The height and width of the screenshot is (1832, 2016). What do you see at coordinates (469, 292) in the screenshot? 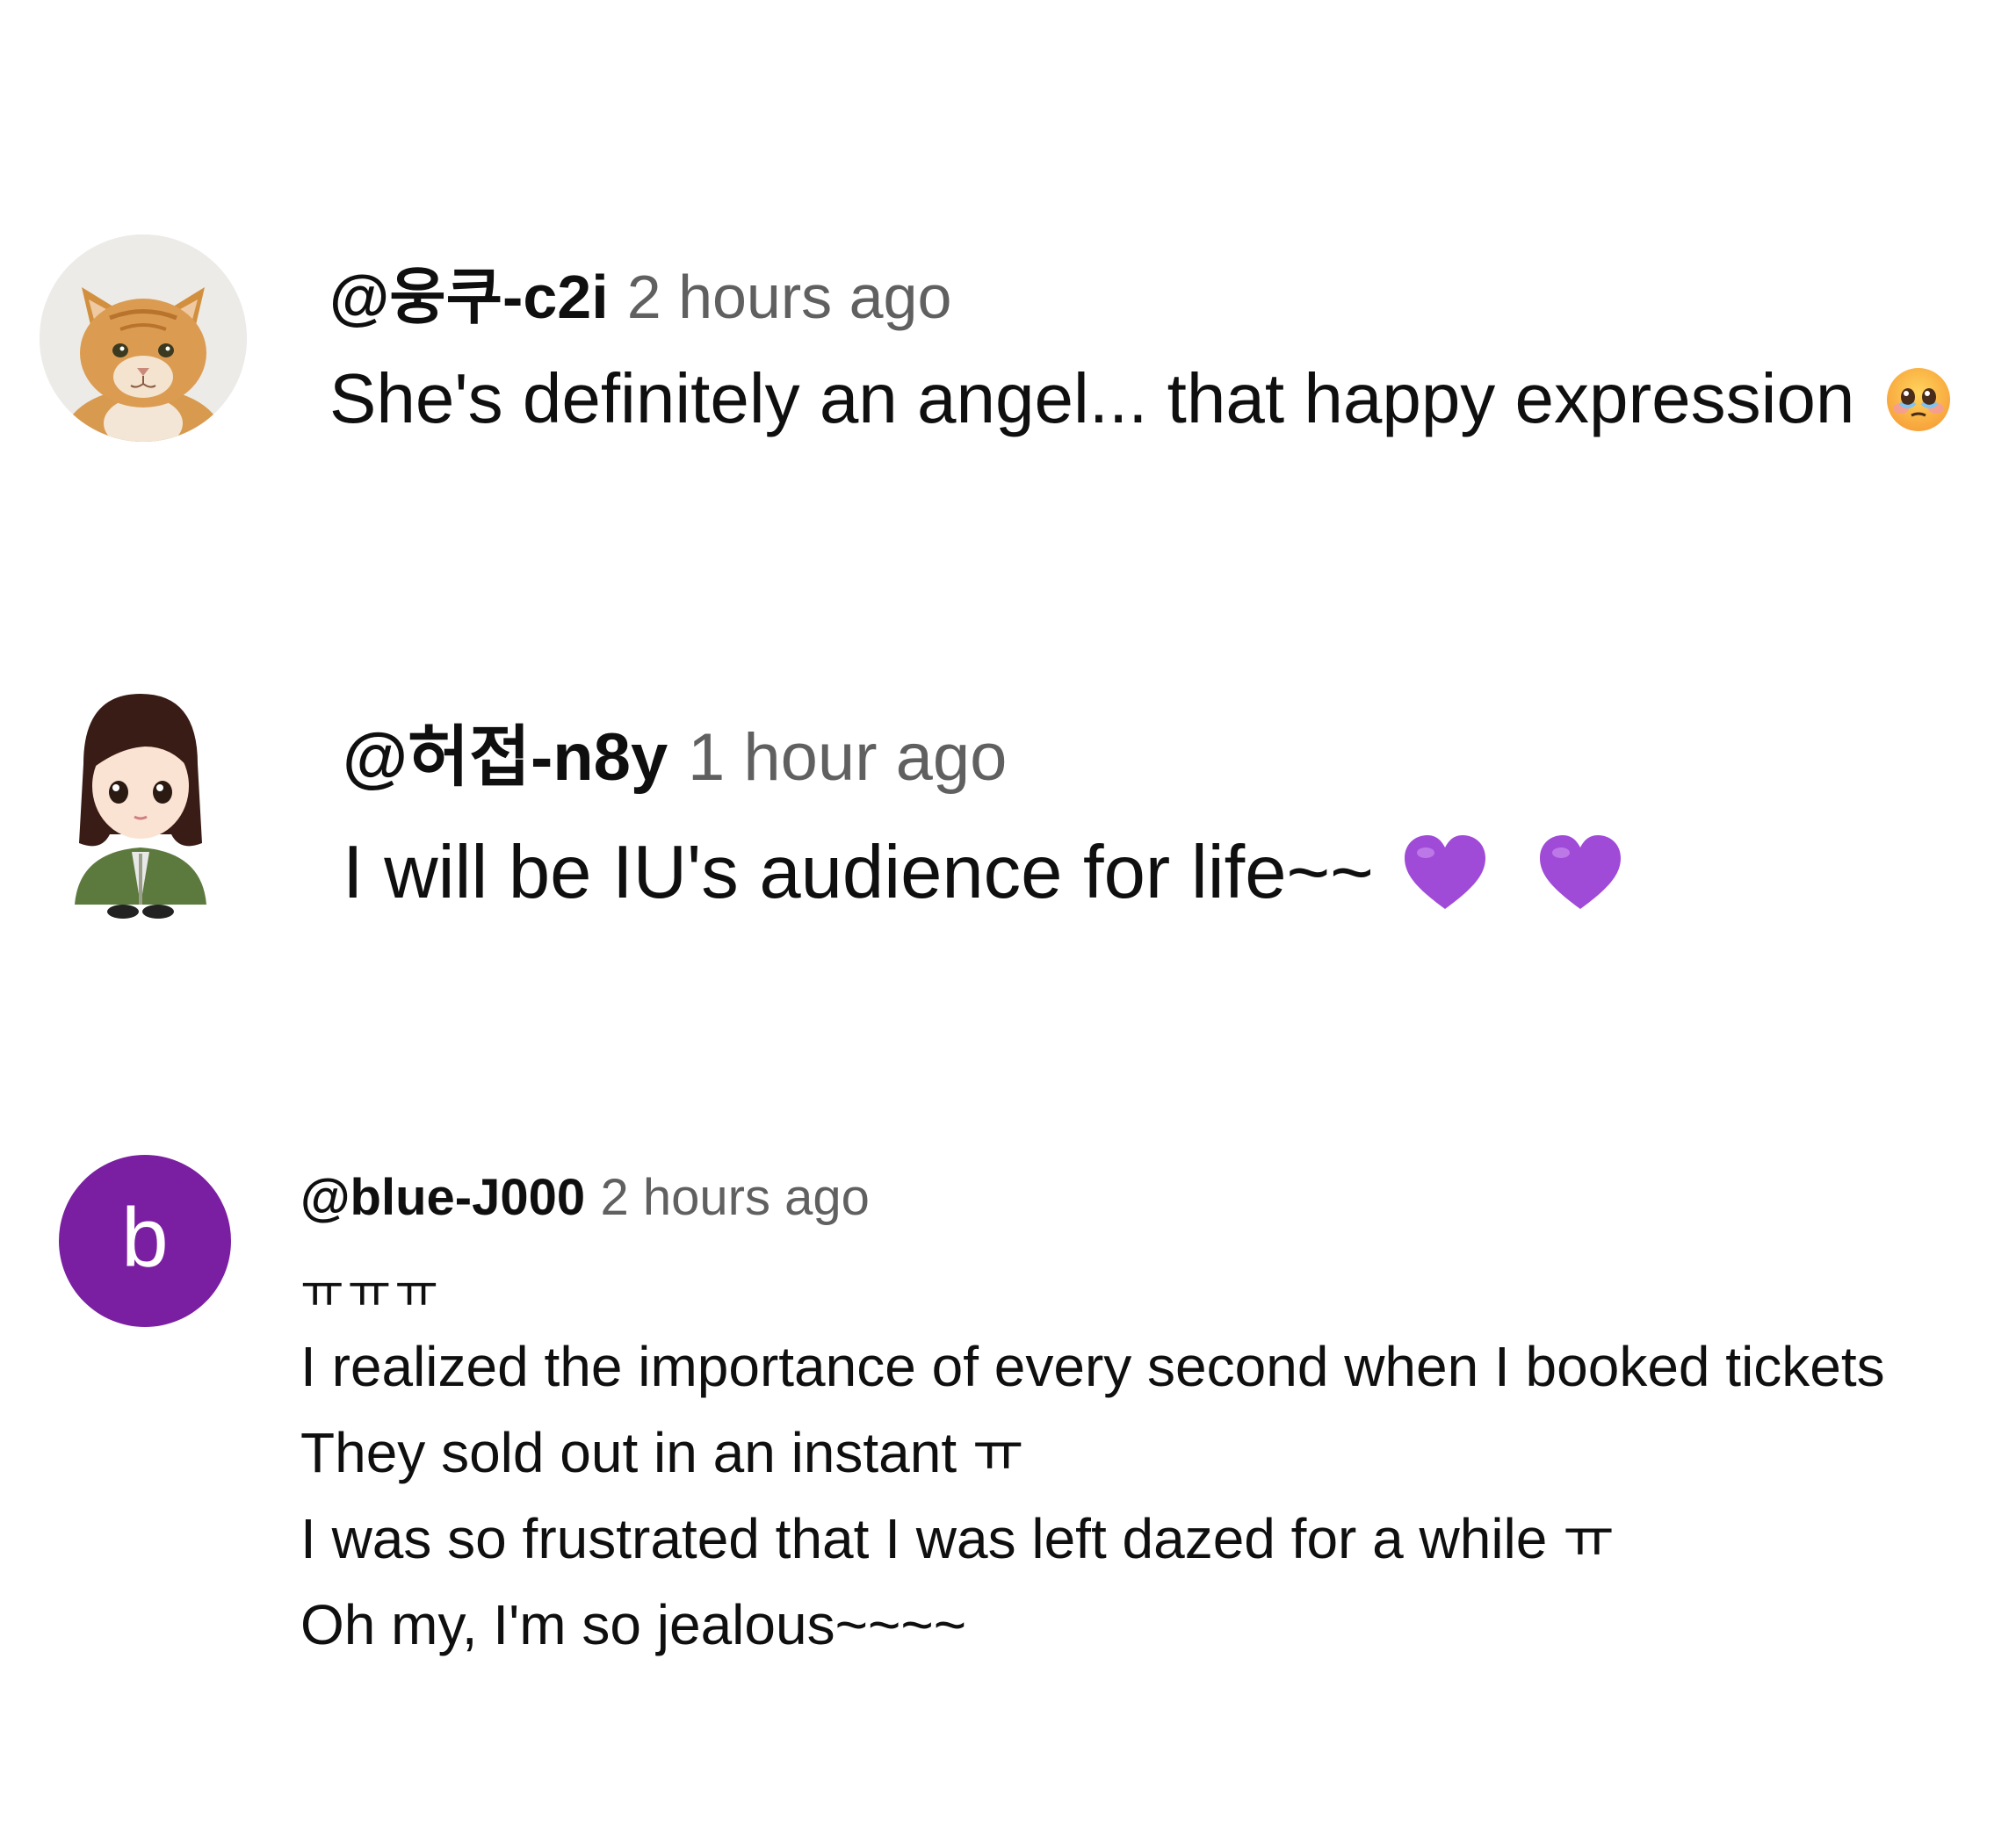
I see `author-name: @웅쿠-c2i` at bounding box center [469, 292].